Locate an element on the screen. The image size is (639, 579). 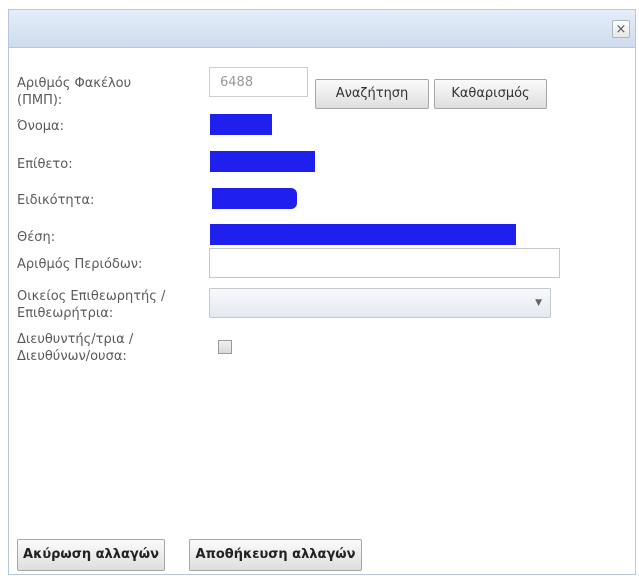
name-redaction is located at coordinates (241, 124).